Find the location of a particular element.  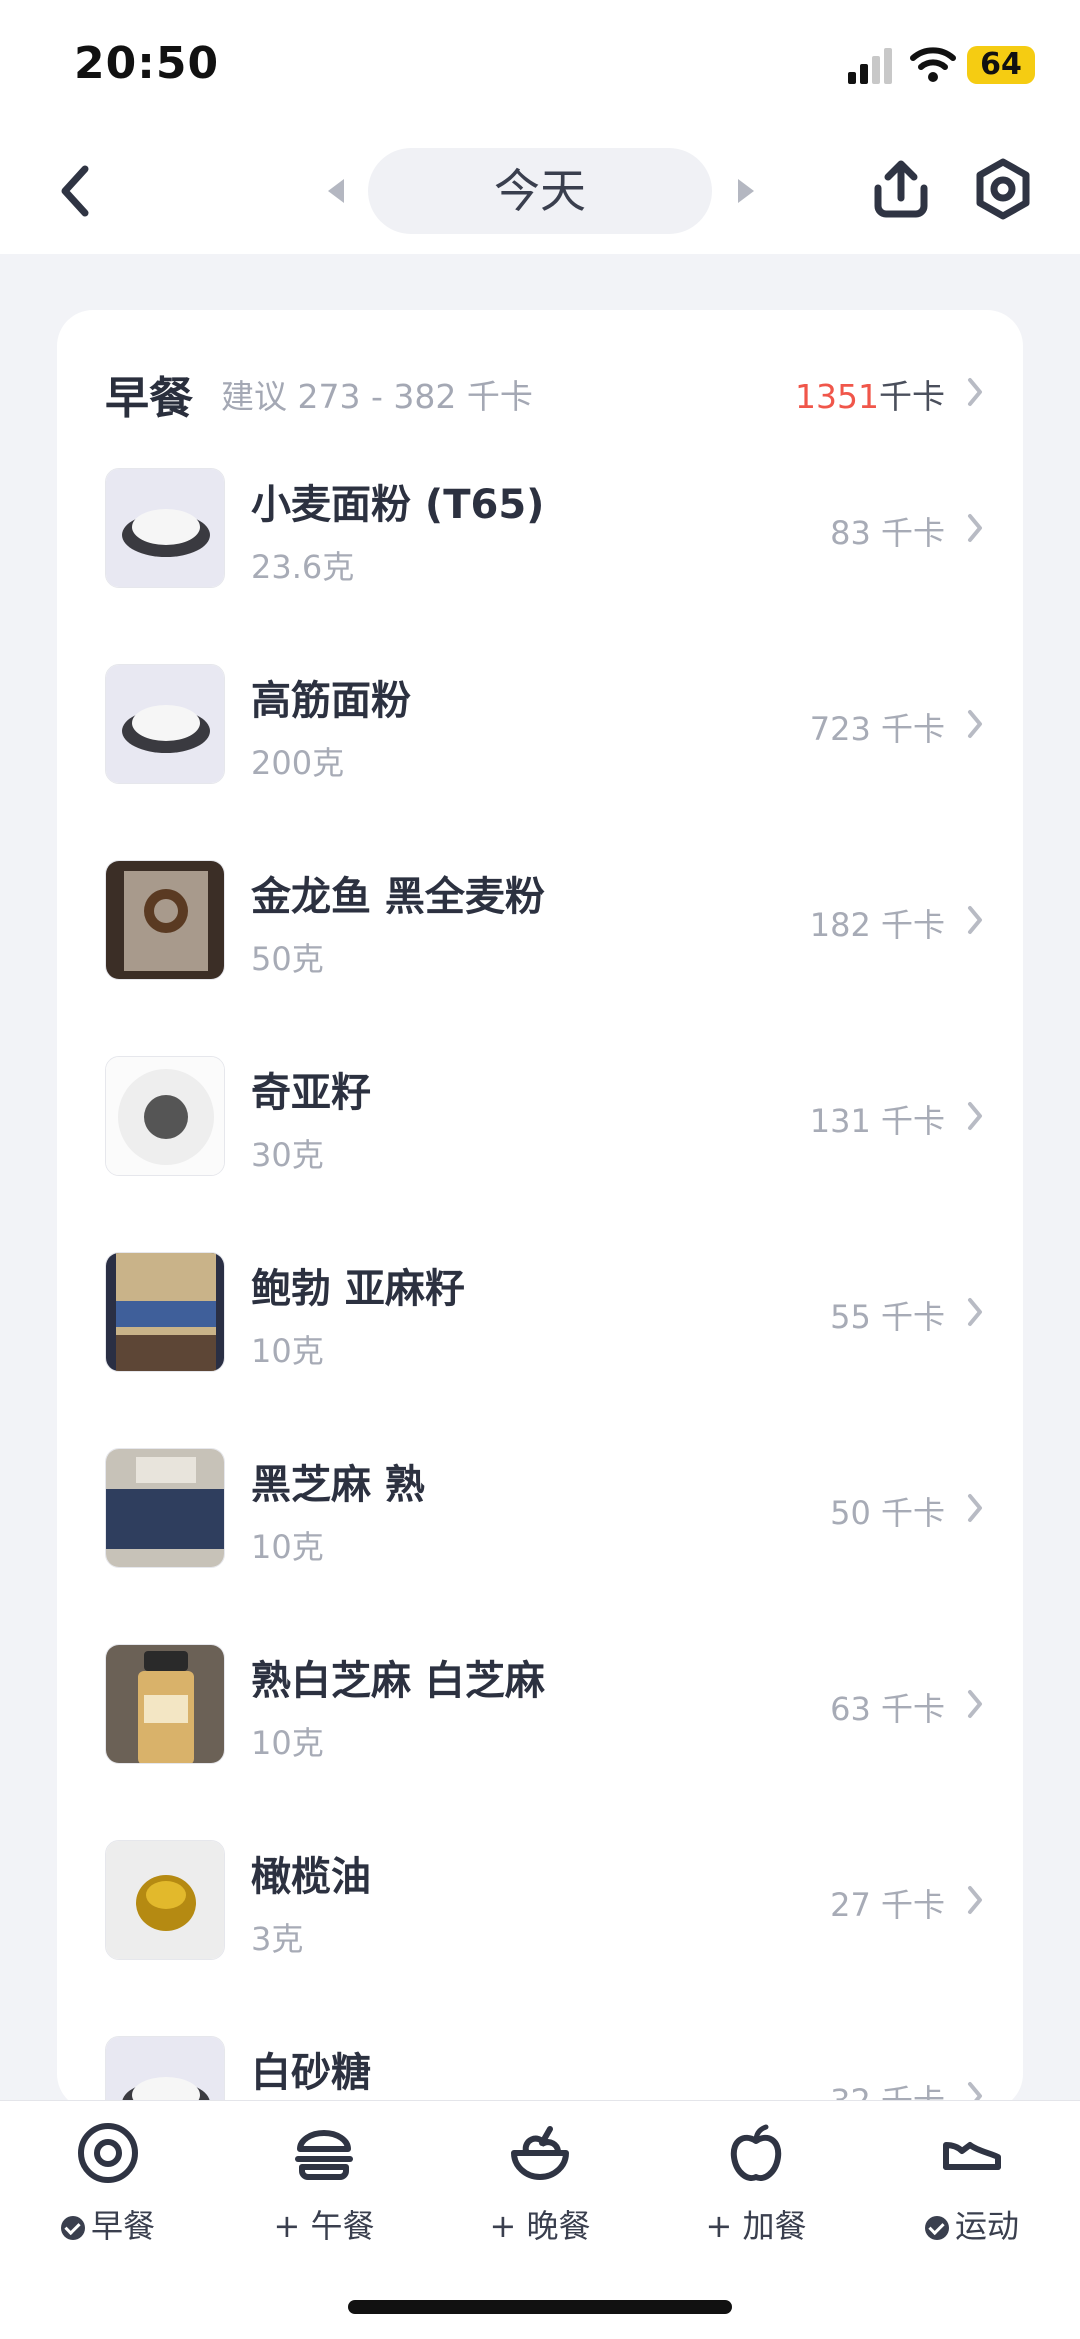

meal-suggestion: 建议 273 - 382 千卡 is located at coordinates (377, 396).